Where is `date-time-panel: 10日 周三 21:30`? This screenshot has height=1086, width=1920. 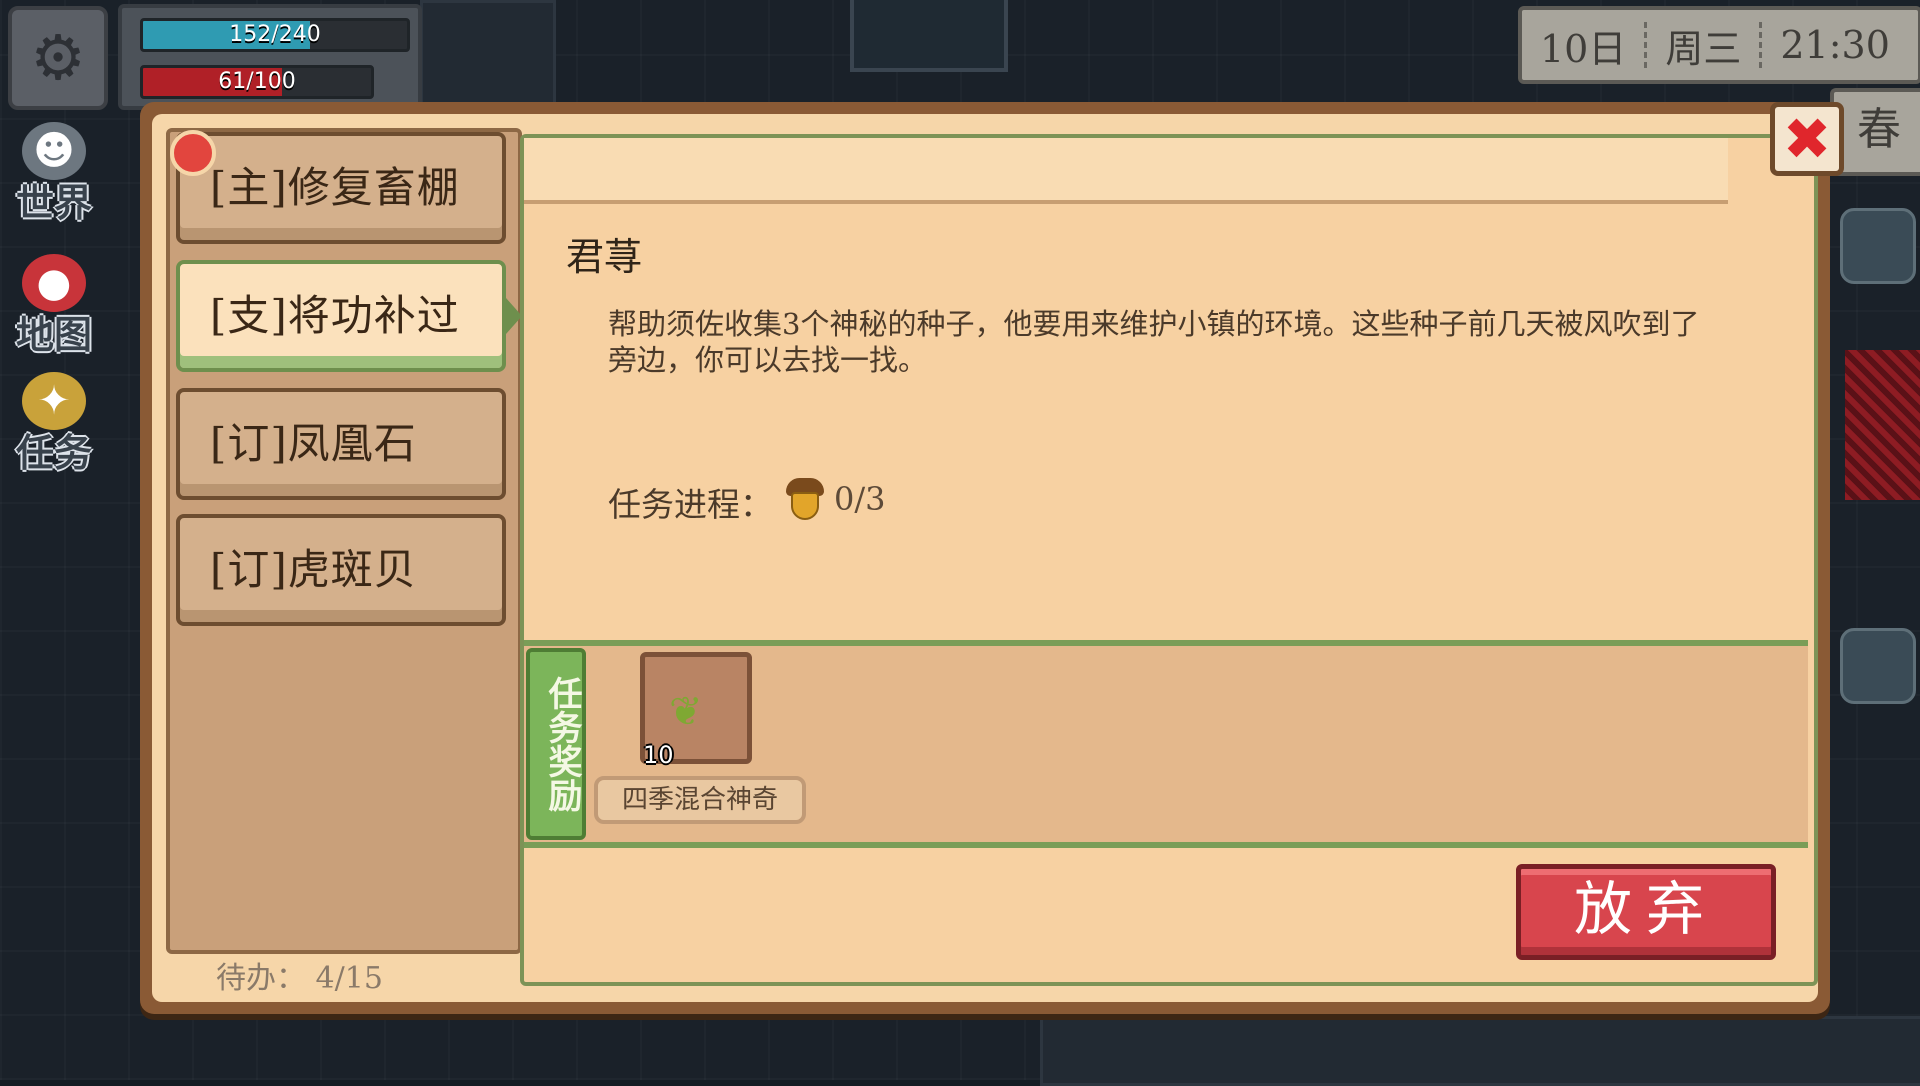
date-time-panel: 10日 周三 21:30 is located at coordinates (1719, 45).